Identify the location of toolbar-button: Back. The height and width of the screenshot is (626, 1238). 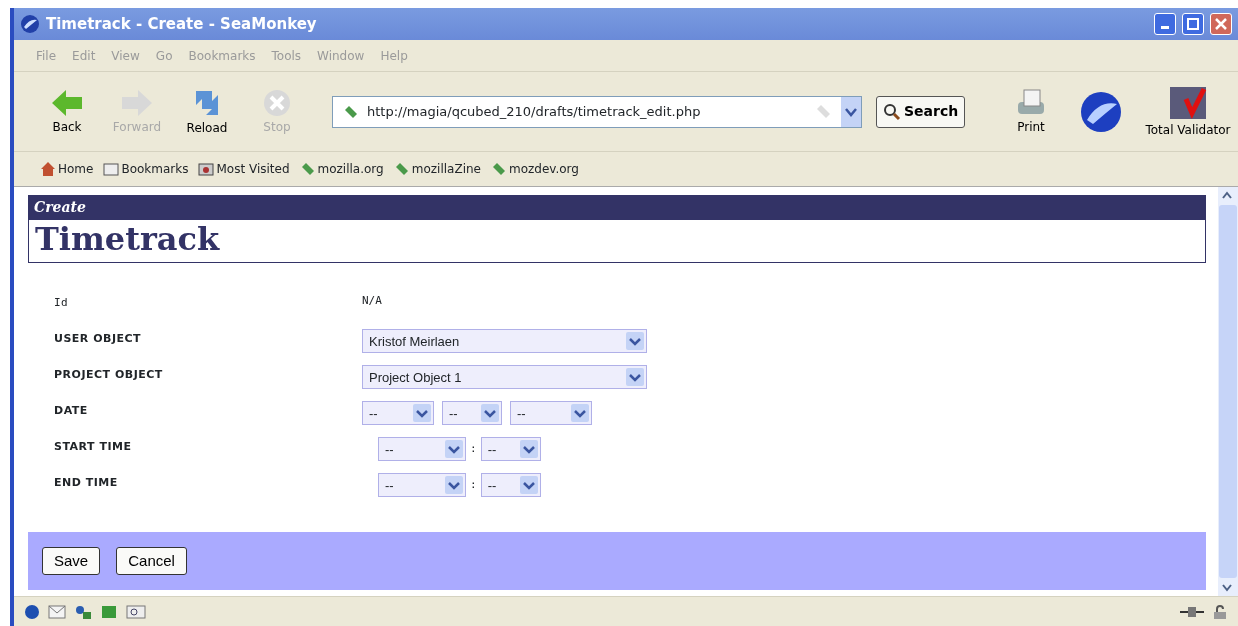
(67, 111).